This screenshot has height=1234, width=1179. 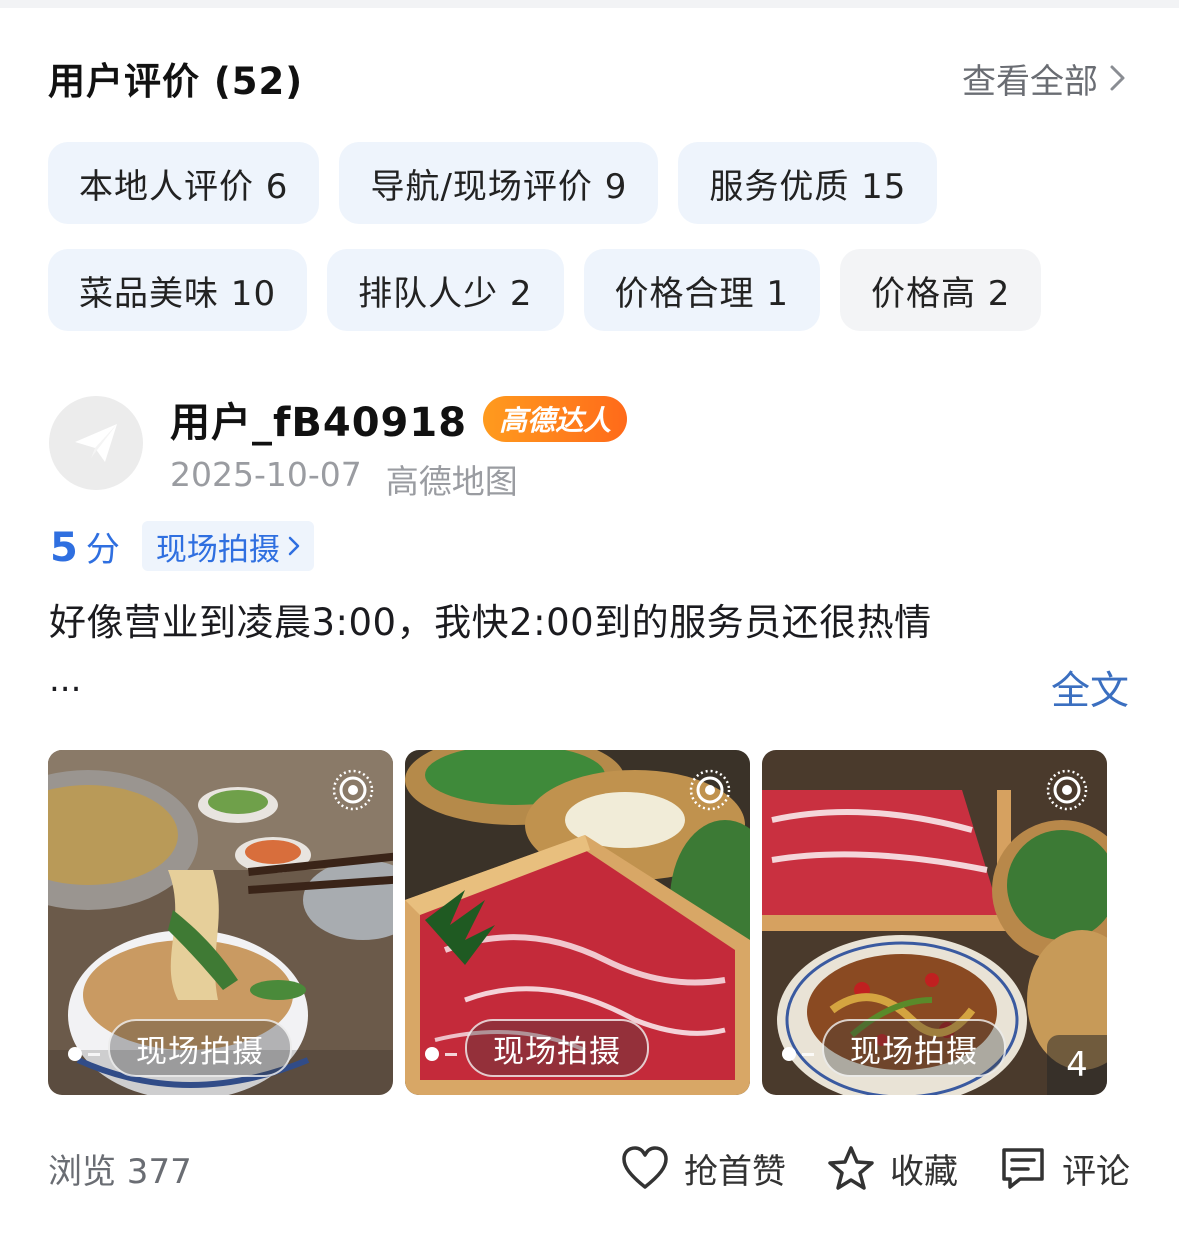 I want to click on full-text-link: 全文, so click(x=1090, y=688).